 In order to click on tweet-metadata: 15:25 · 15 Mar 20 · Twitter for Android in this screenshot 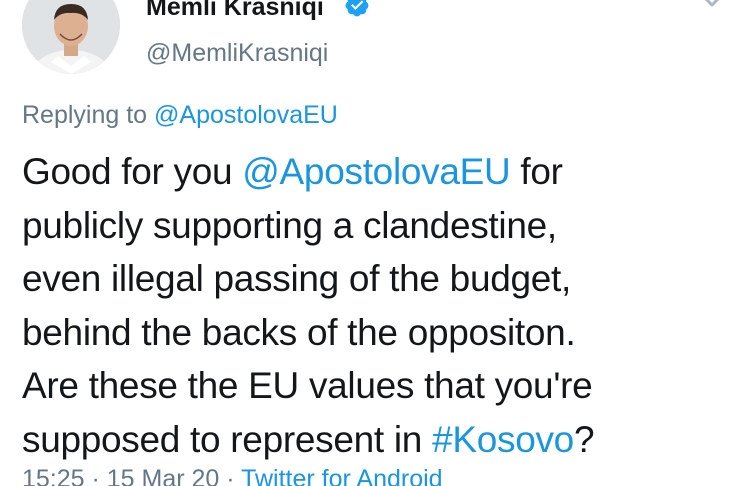, I will do `click(232, 474)`.